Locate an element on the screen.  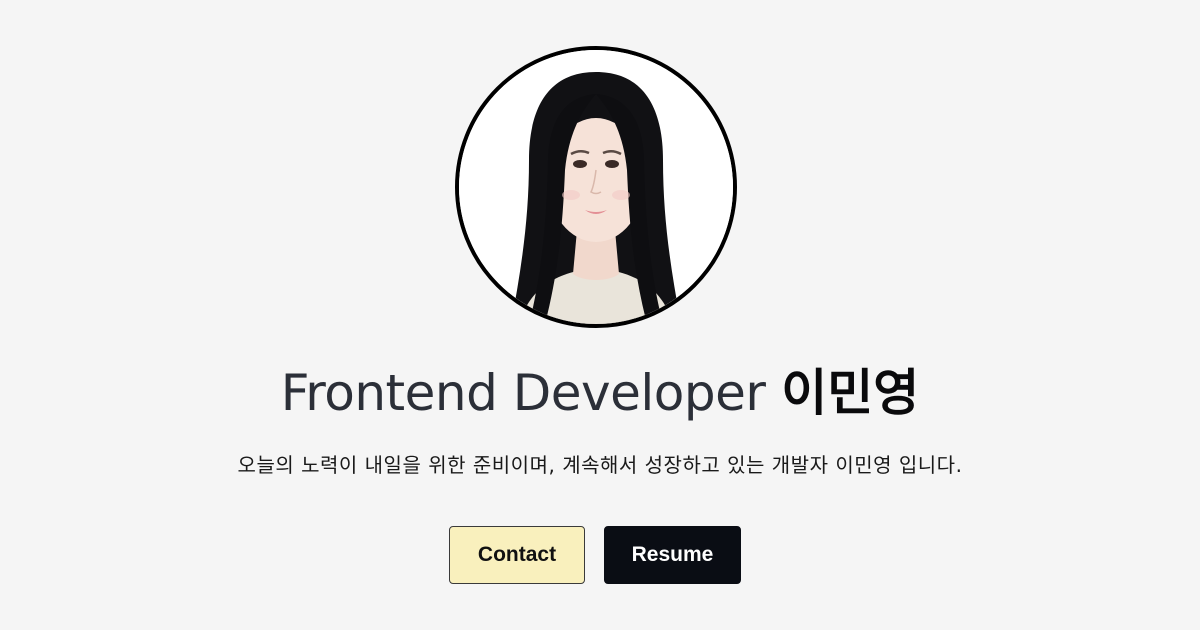
role-text: Frontend Developer is located at coordinates (523, 393).